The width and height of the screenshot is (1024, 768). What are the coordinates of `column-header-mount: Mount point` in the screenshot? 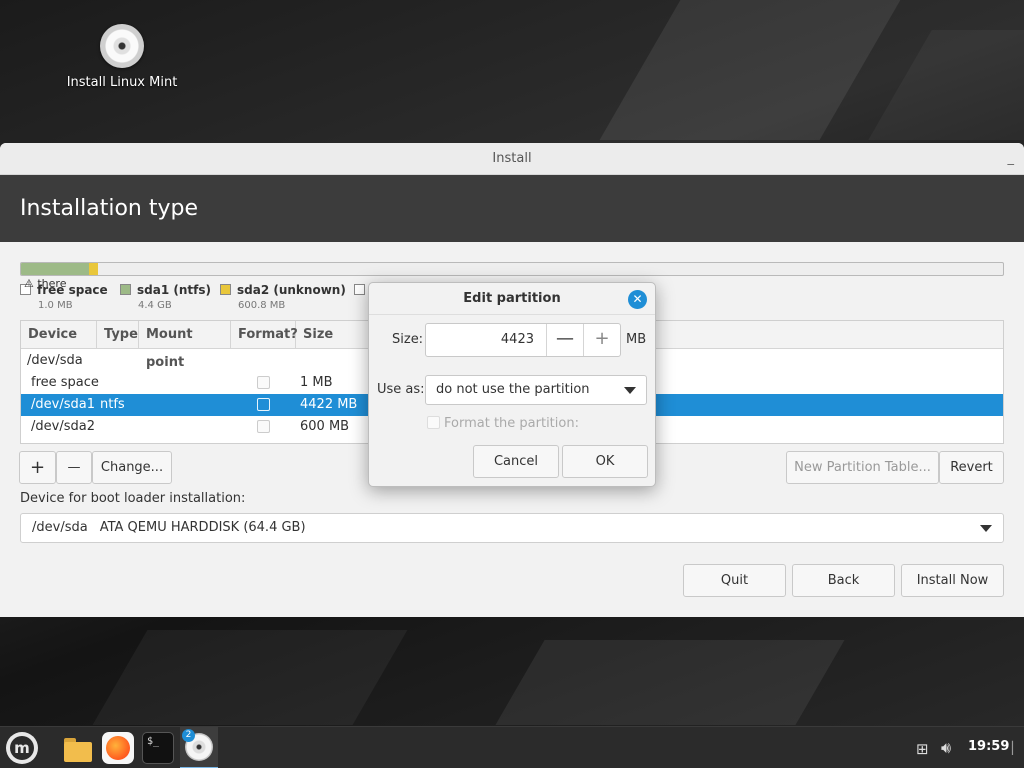 It's located at (185, 345).